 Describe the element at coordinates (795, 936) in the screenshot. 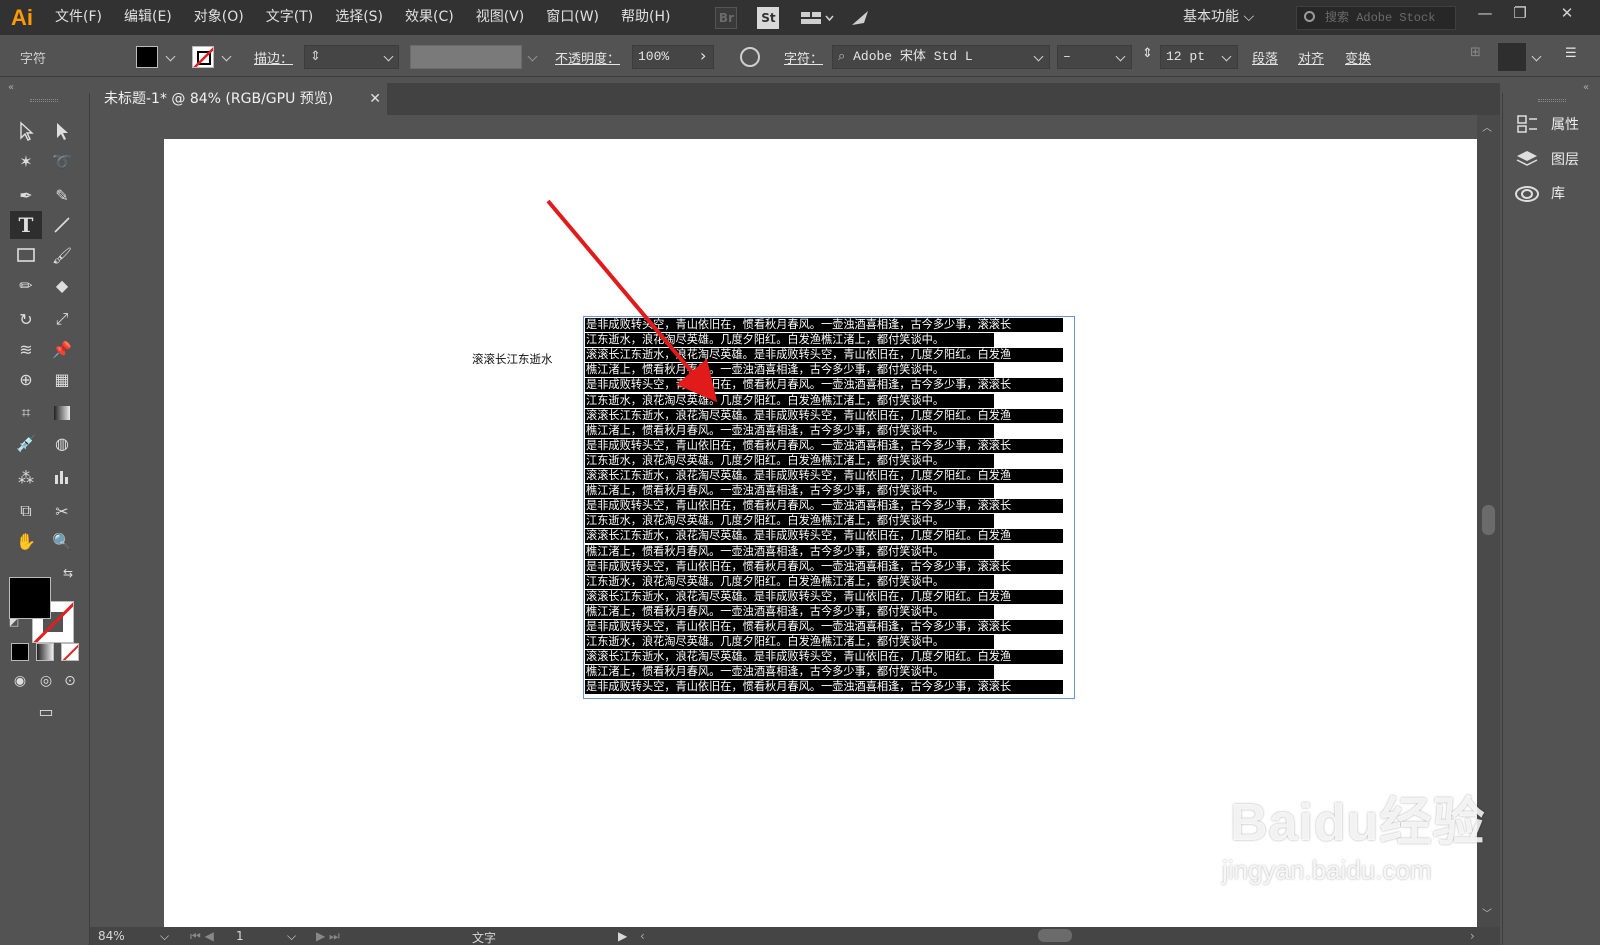

I see `status-bar: 84% ⌵ ⏮ ◀ 1 ⌵ ▶ ⏭ 文字 ▶ ‹ ›` at that location.